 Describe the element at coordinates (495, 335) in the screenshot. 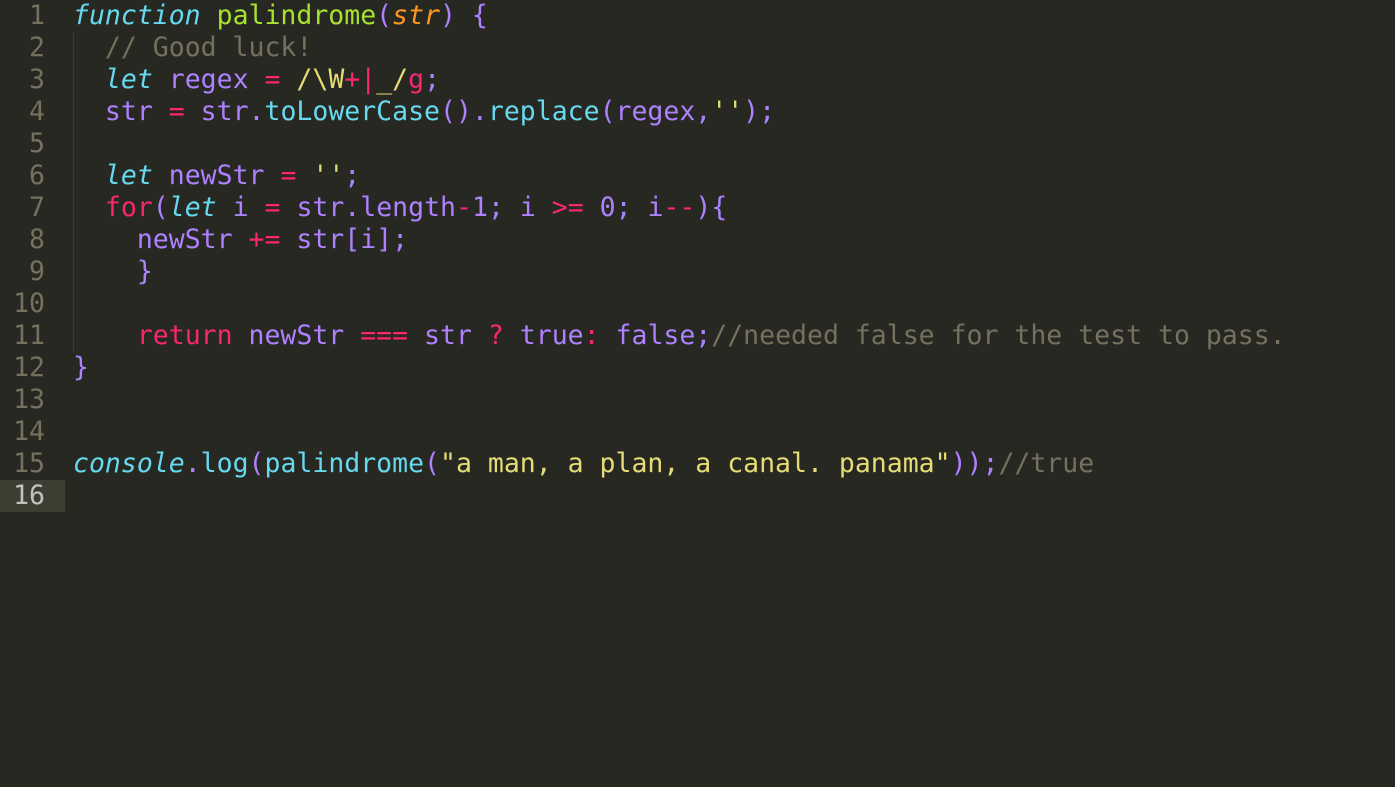

I see `code-token: ?` at that location.